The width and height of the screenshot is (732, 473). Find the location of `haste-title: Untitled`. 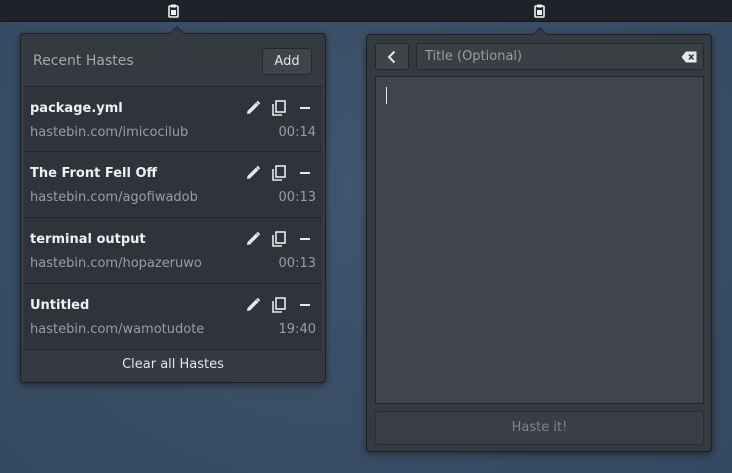

haste-title: Untitled is located at coordinates (60, 305).